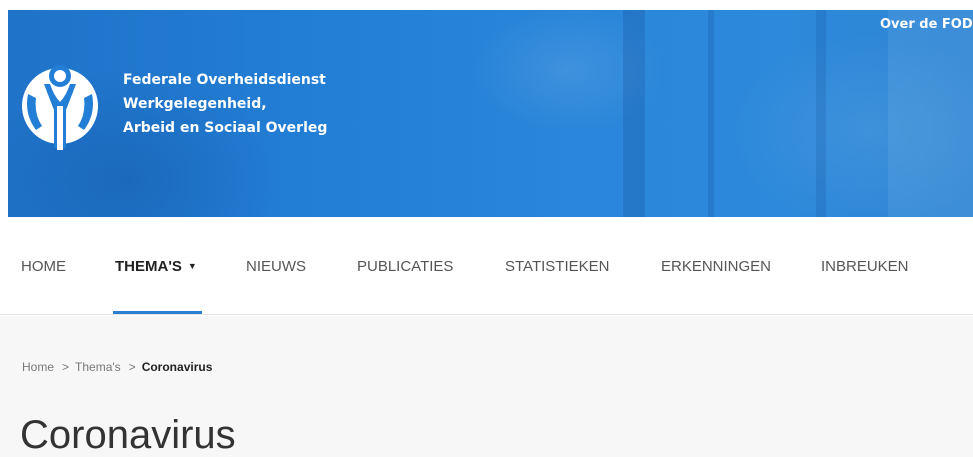 The height and width of the screenshot is (457, 973). I want to click on over-de-fod-link: Over de FOD, so click(926, 24).